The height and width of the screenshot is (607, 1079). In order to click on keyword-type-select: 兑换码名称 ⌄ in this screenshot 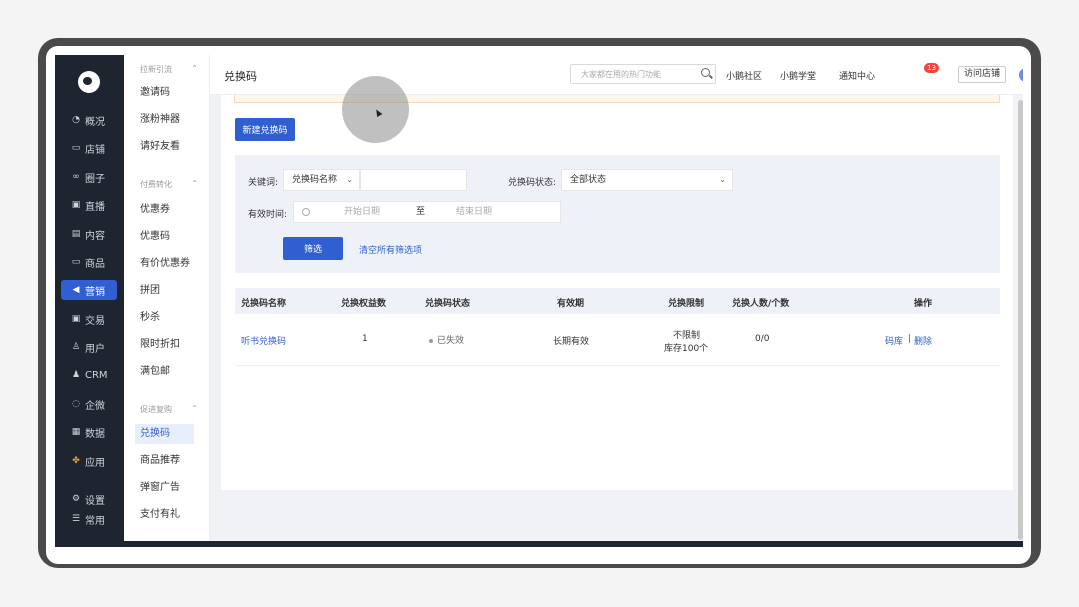, I will do `click(321, 180)`.